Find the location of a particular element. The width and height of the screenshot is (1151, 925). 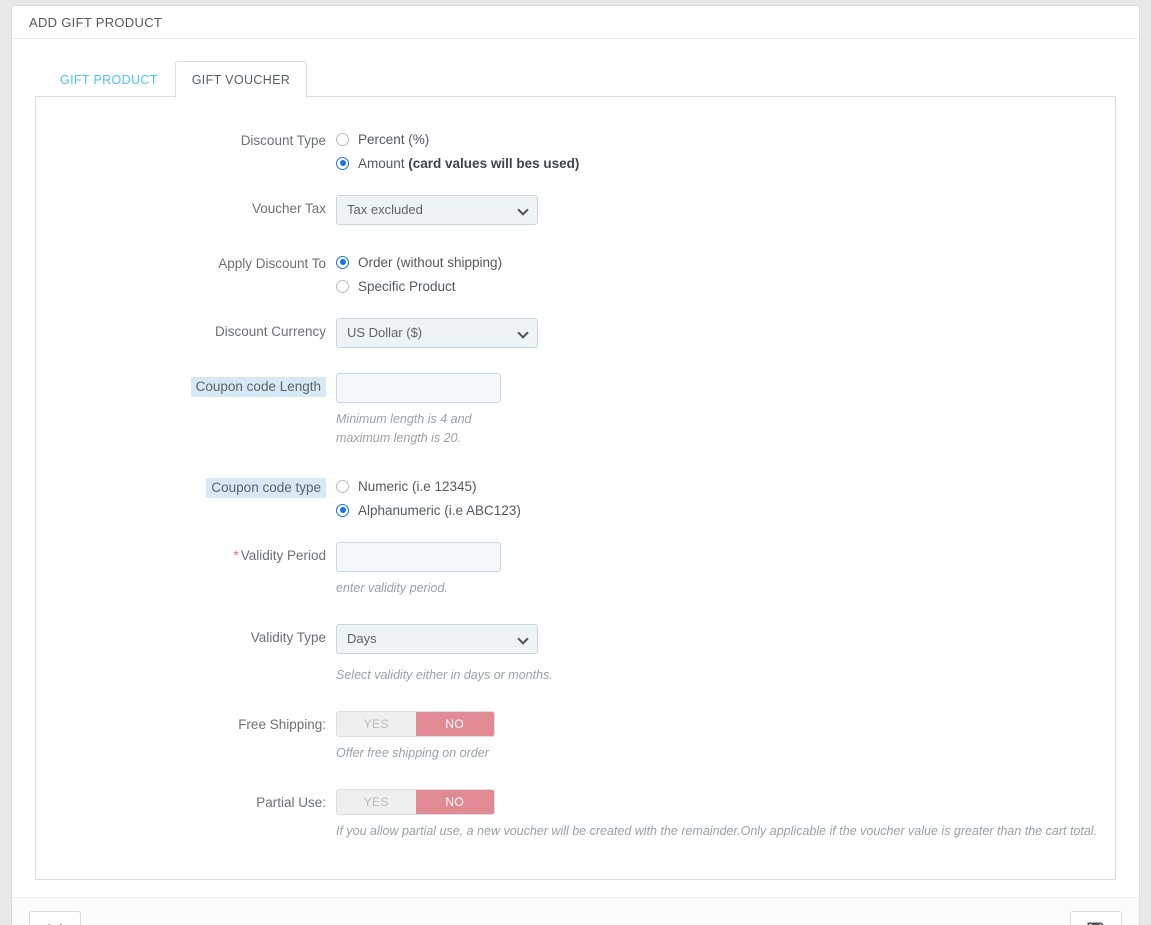

row-voucher-tax: Voucher Tax Tax excluded is located at coordinates (575, 212).